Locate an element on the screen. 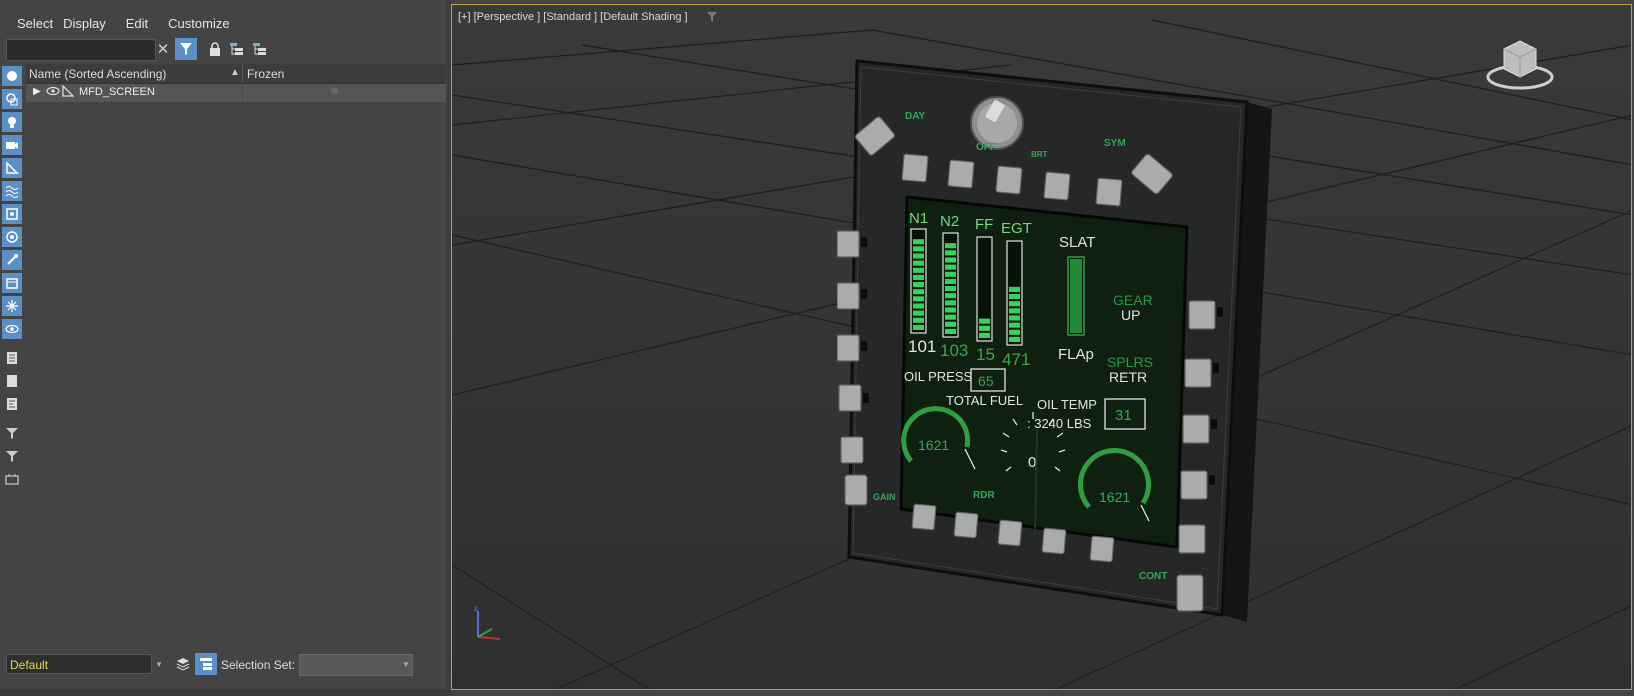 This screenshot has height=696, width=1634. containers-filter-icon is located at coordinates (12, 283).